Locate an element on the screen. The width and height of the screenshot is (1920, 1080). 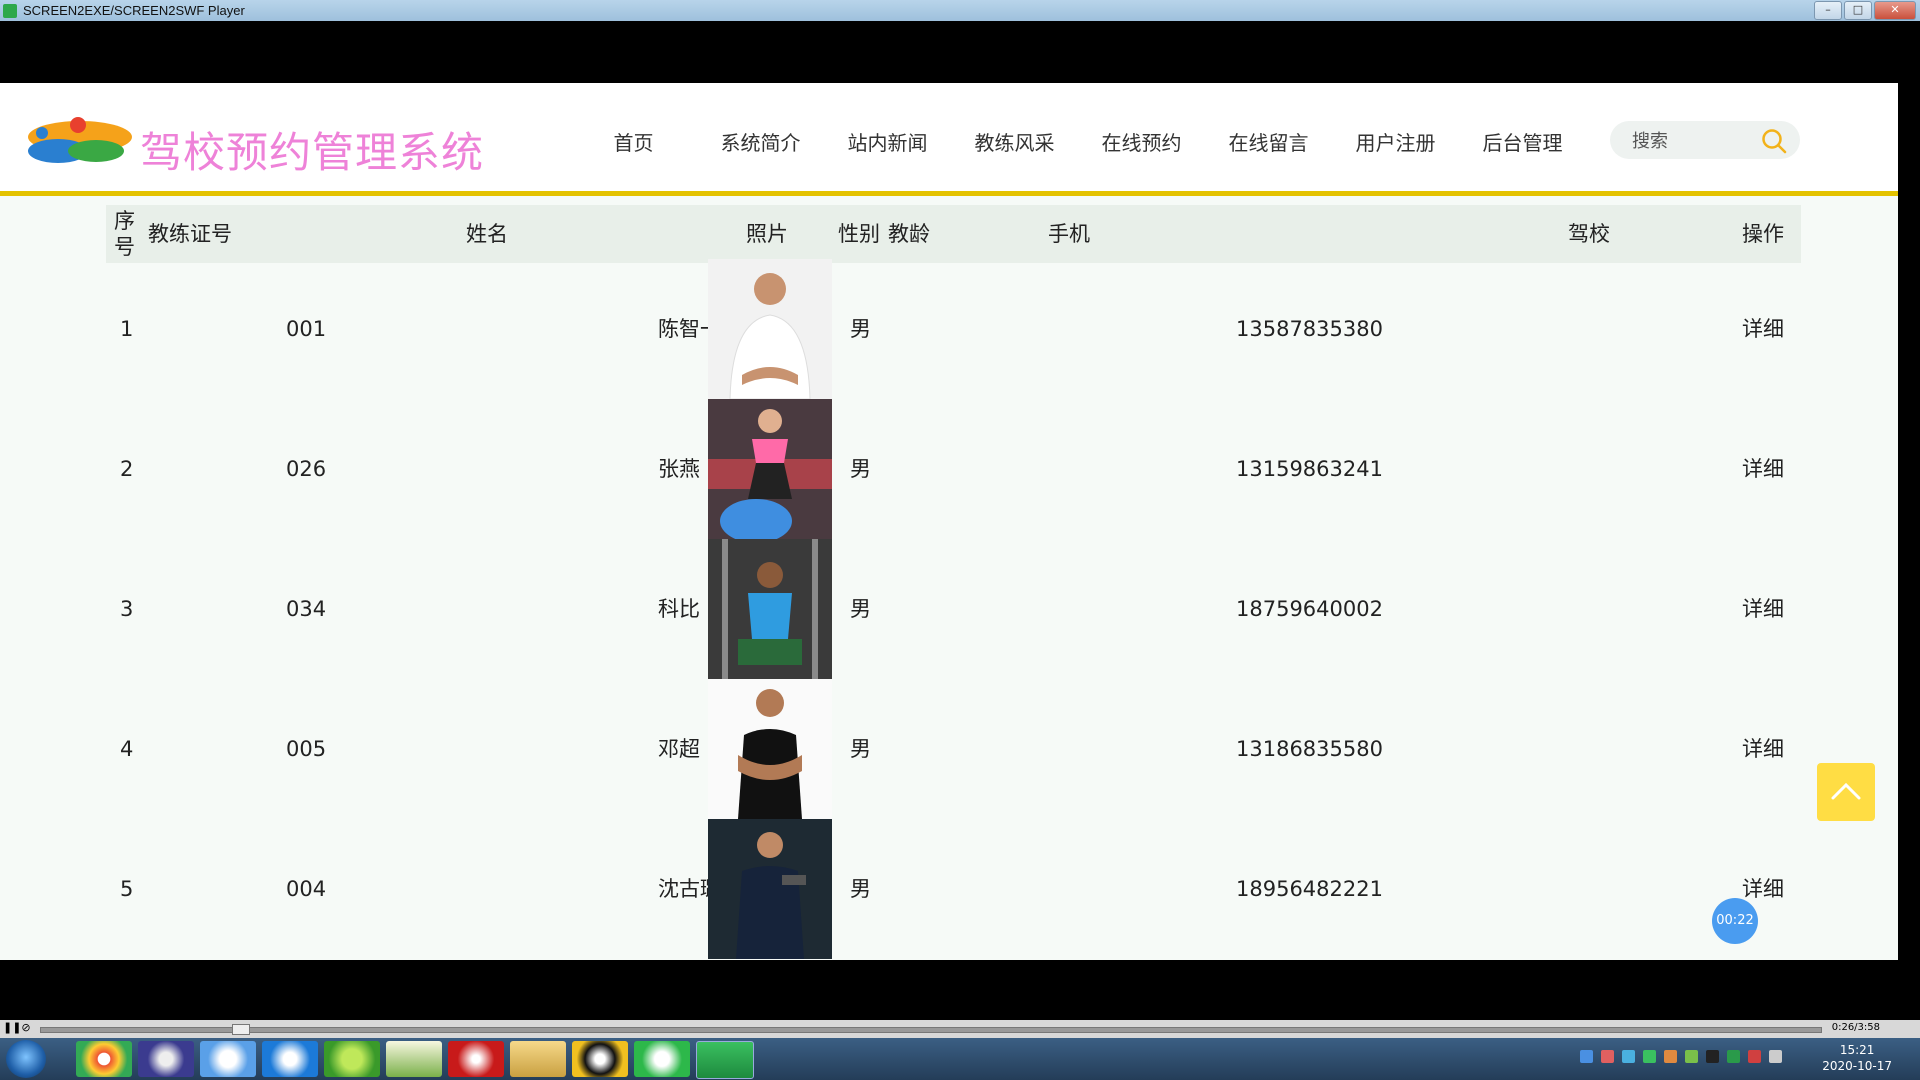
notepad-icon is located at coordinates (414, 1059).